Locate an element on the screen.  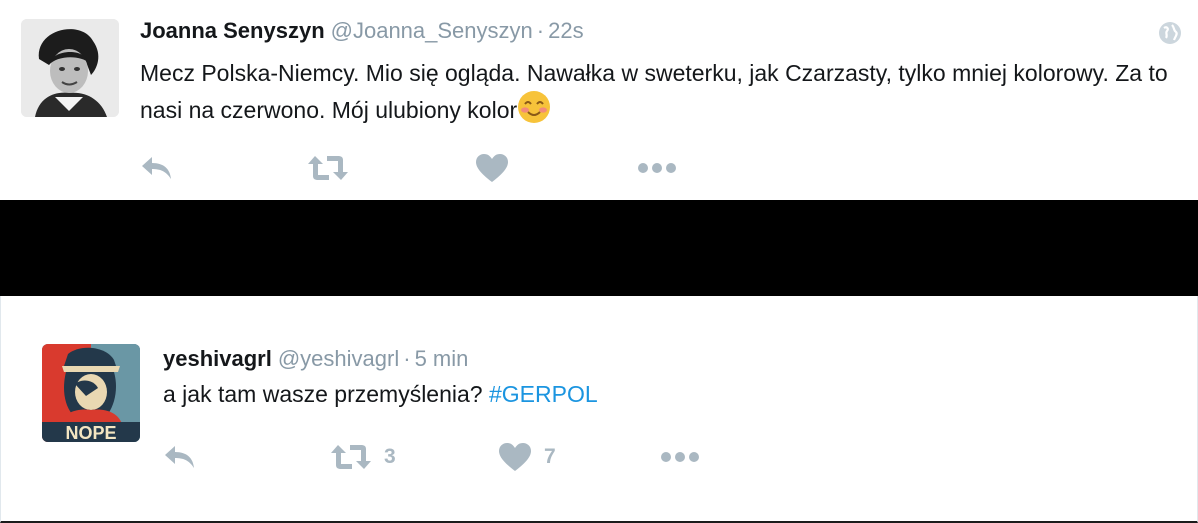
tweet-timestamp: 5 min is located at coordinates (442, 358).